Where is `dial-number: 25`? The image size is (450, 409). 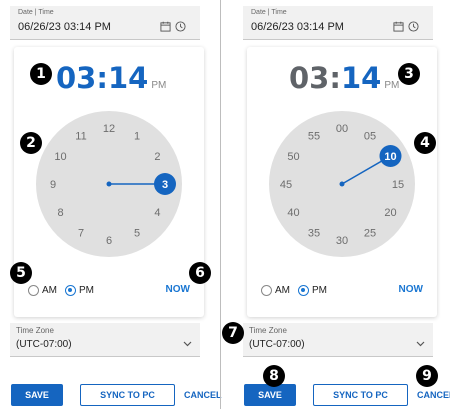
dial-number: 25 is located at coordinates (370, 233).